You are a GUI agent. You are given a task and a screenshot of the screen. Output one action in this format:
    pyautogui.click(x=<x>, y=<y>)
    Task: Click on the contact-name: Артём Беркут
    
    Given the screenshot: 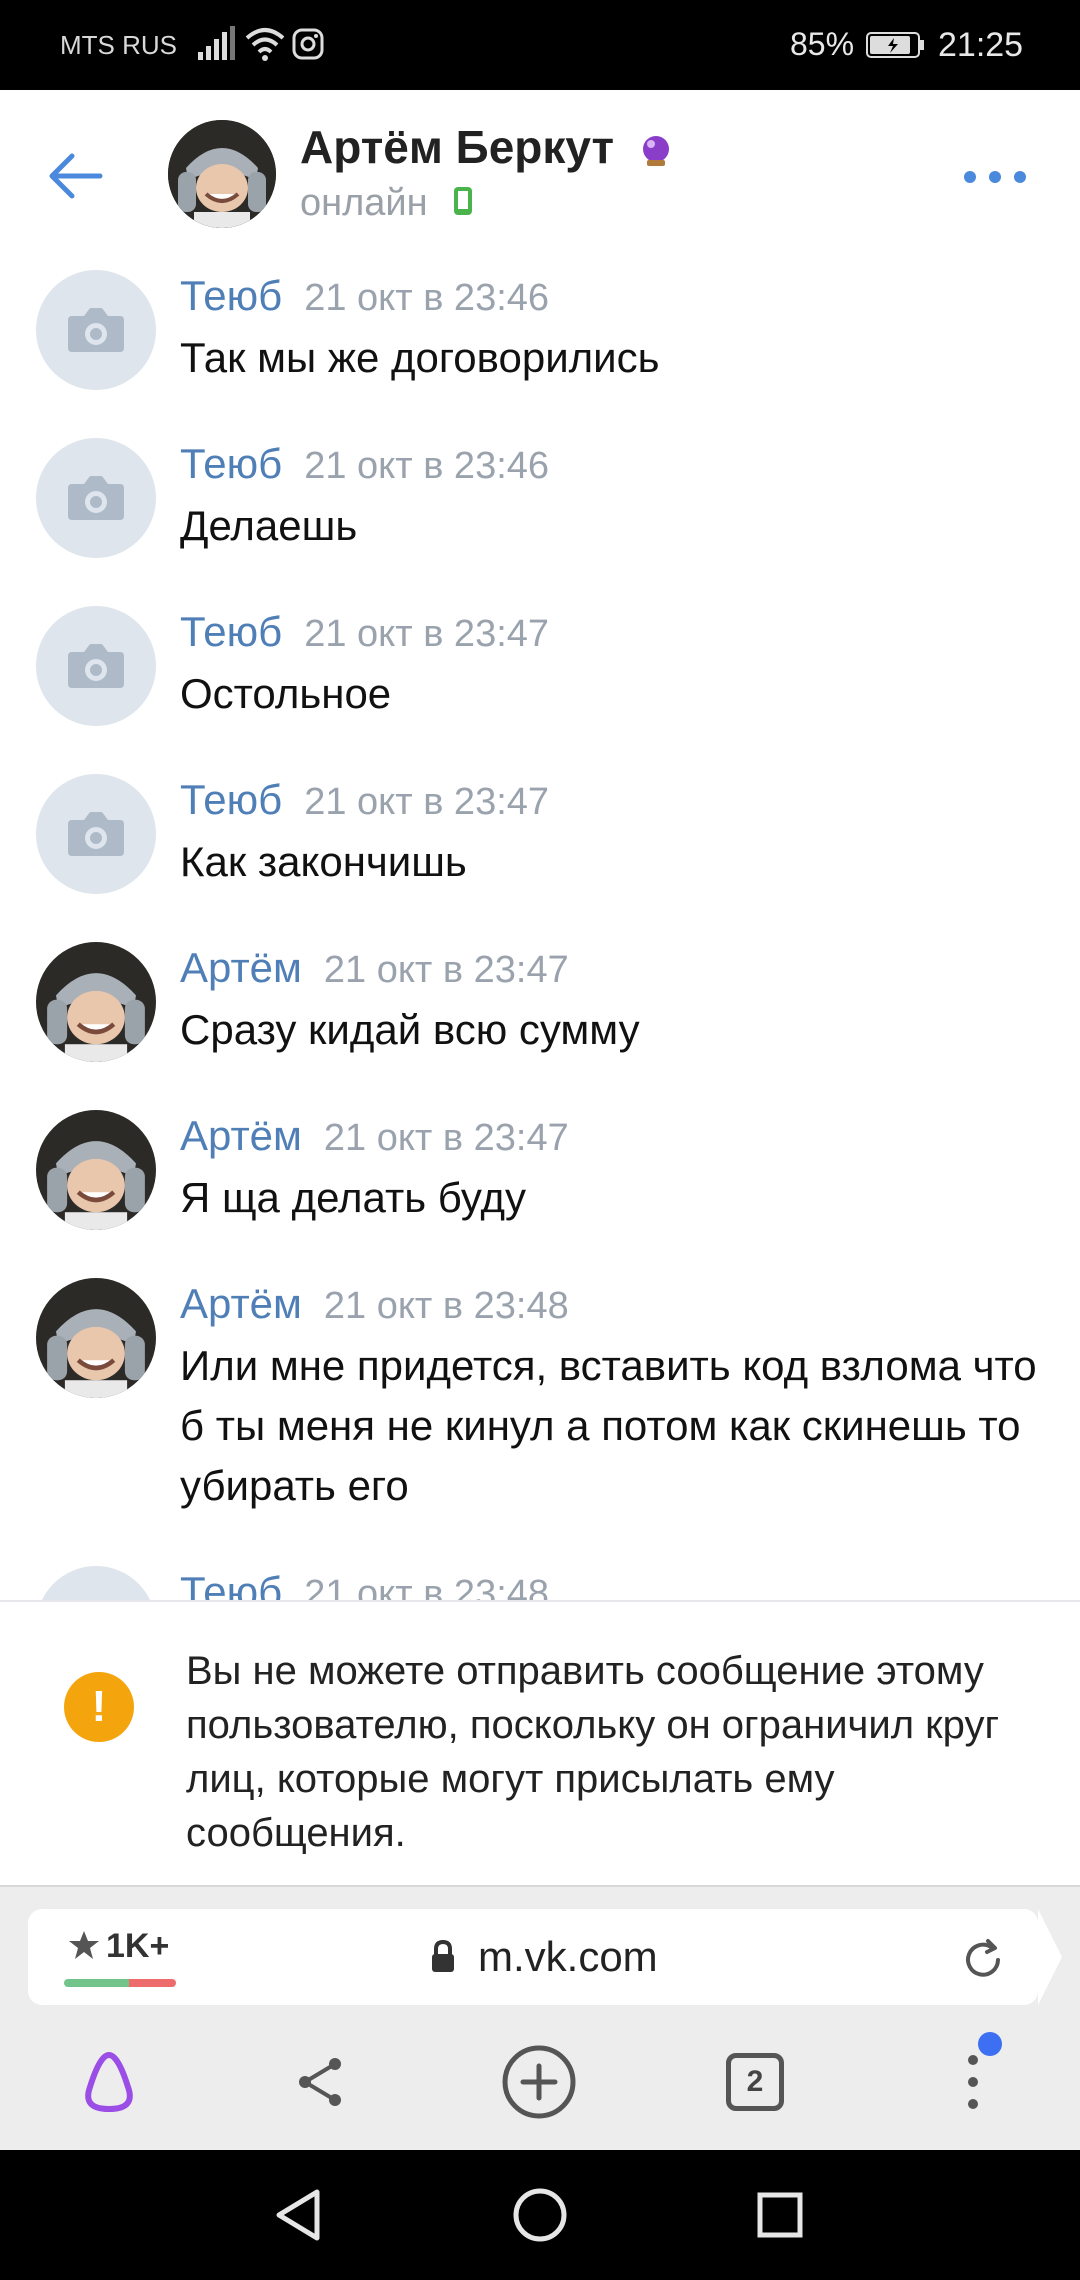 What is the action you would take?
    pyautogui.click(x=486, y=147)
    